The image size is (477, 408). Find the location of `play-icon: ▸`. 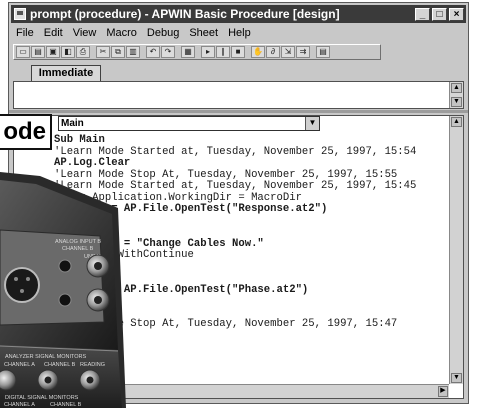

play-icon: ▸ is located at coordinates (208, 52).